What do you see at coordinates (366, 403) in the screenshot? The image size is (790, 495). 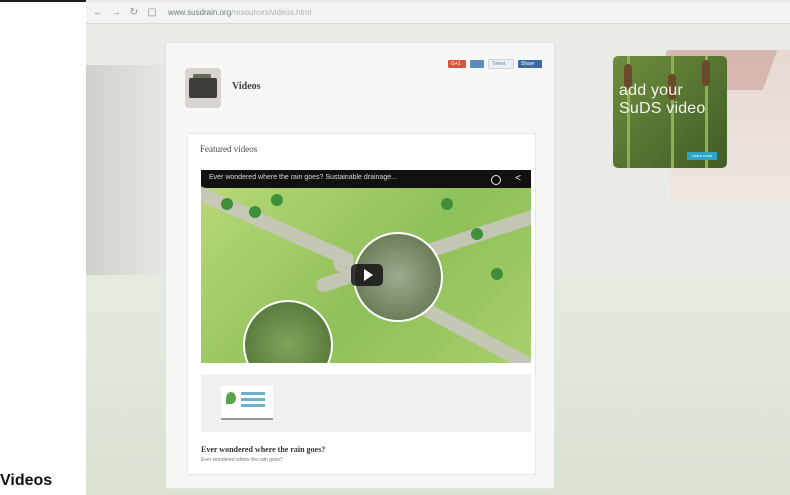 I see `video-thumbnails` at bounding box center [366, 403].